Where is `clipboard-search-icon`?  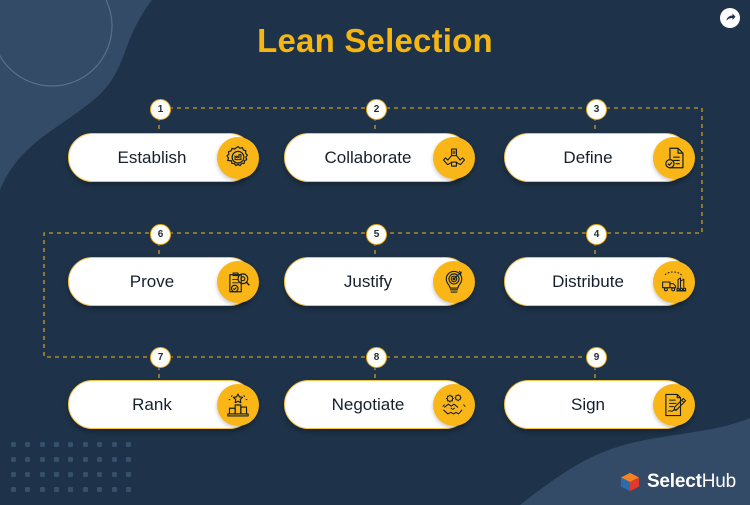 clipboard-search-icon is located at coordinates (238, 281).